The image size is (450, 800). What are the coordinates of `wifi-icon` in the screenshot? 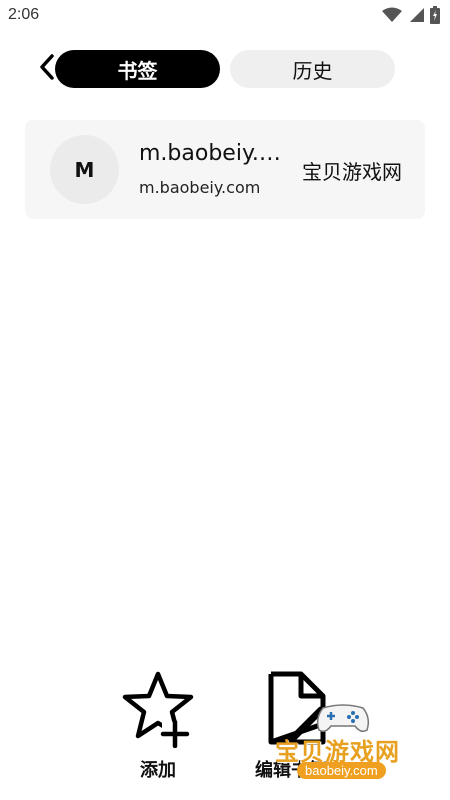 It's located at (392, 17).